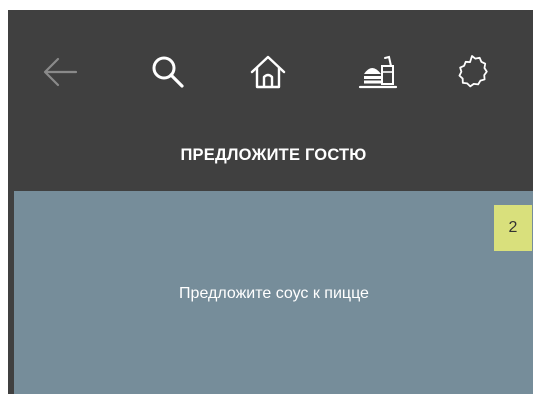 The height and width of the screenshot is (394, 533). I want to click on home-icon, so click(268, 72).